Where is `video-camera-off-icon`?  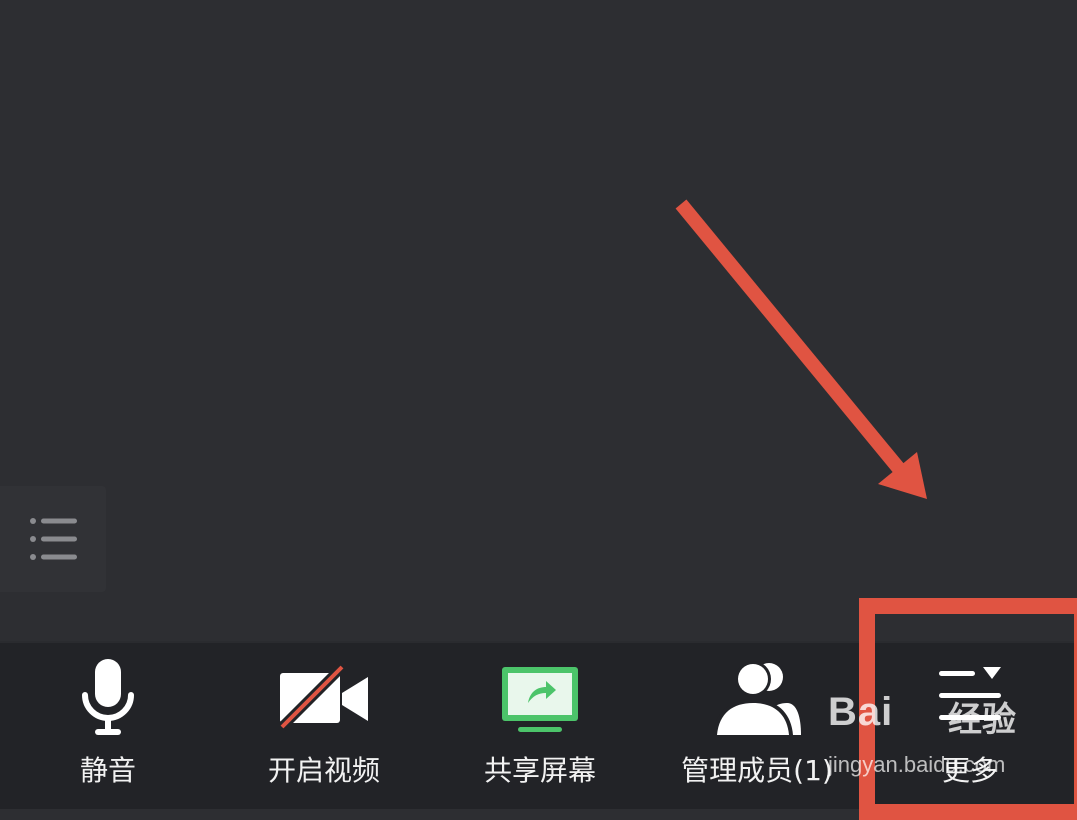
video-camera-off-icon is located at coordinates (323, 697).